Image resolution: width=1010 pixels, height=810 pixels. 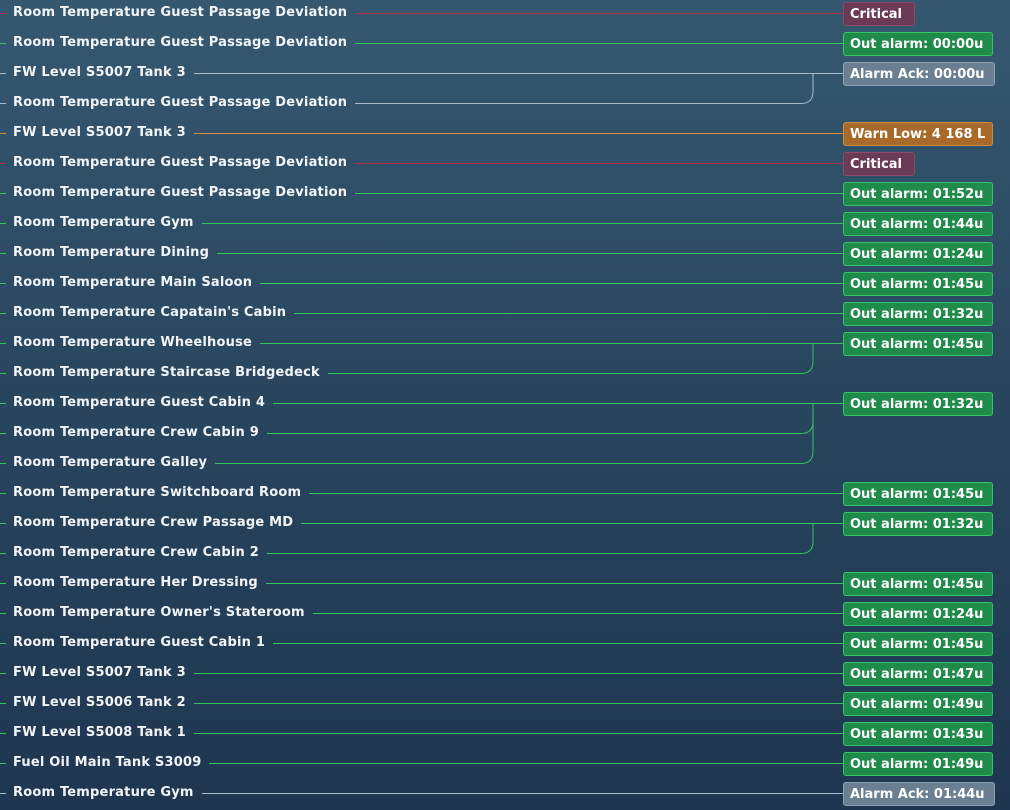 What do you see at coordinates (133, 282) in the screenshot?
I see `alarm-label: Room Temperature Main Saloon` at bounding box center [133, 282].